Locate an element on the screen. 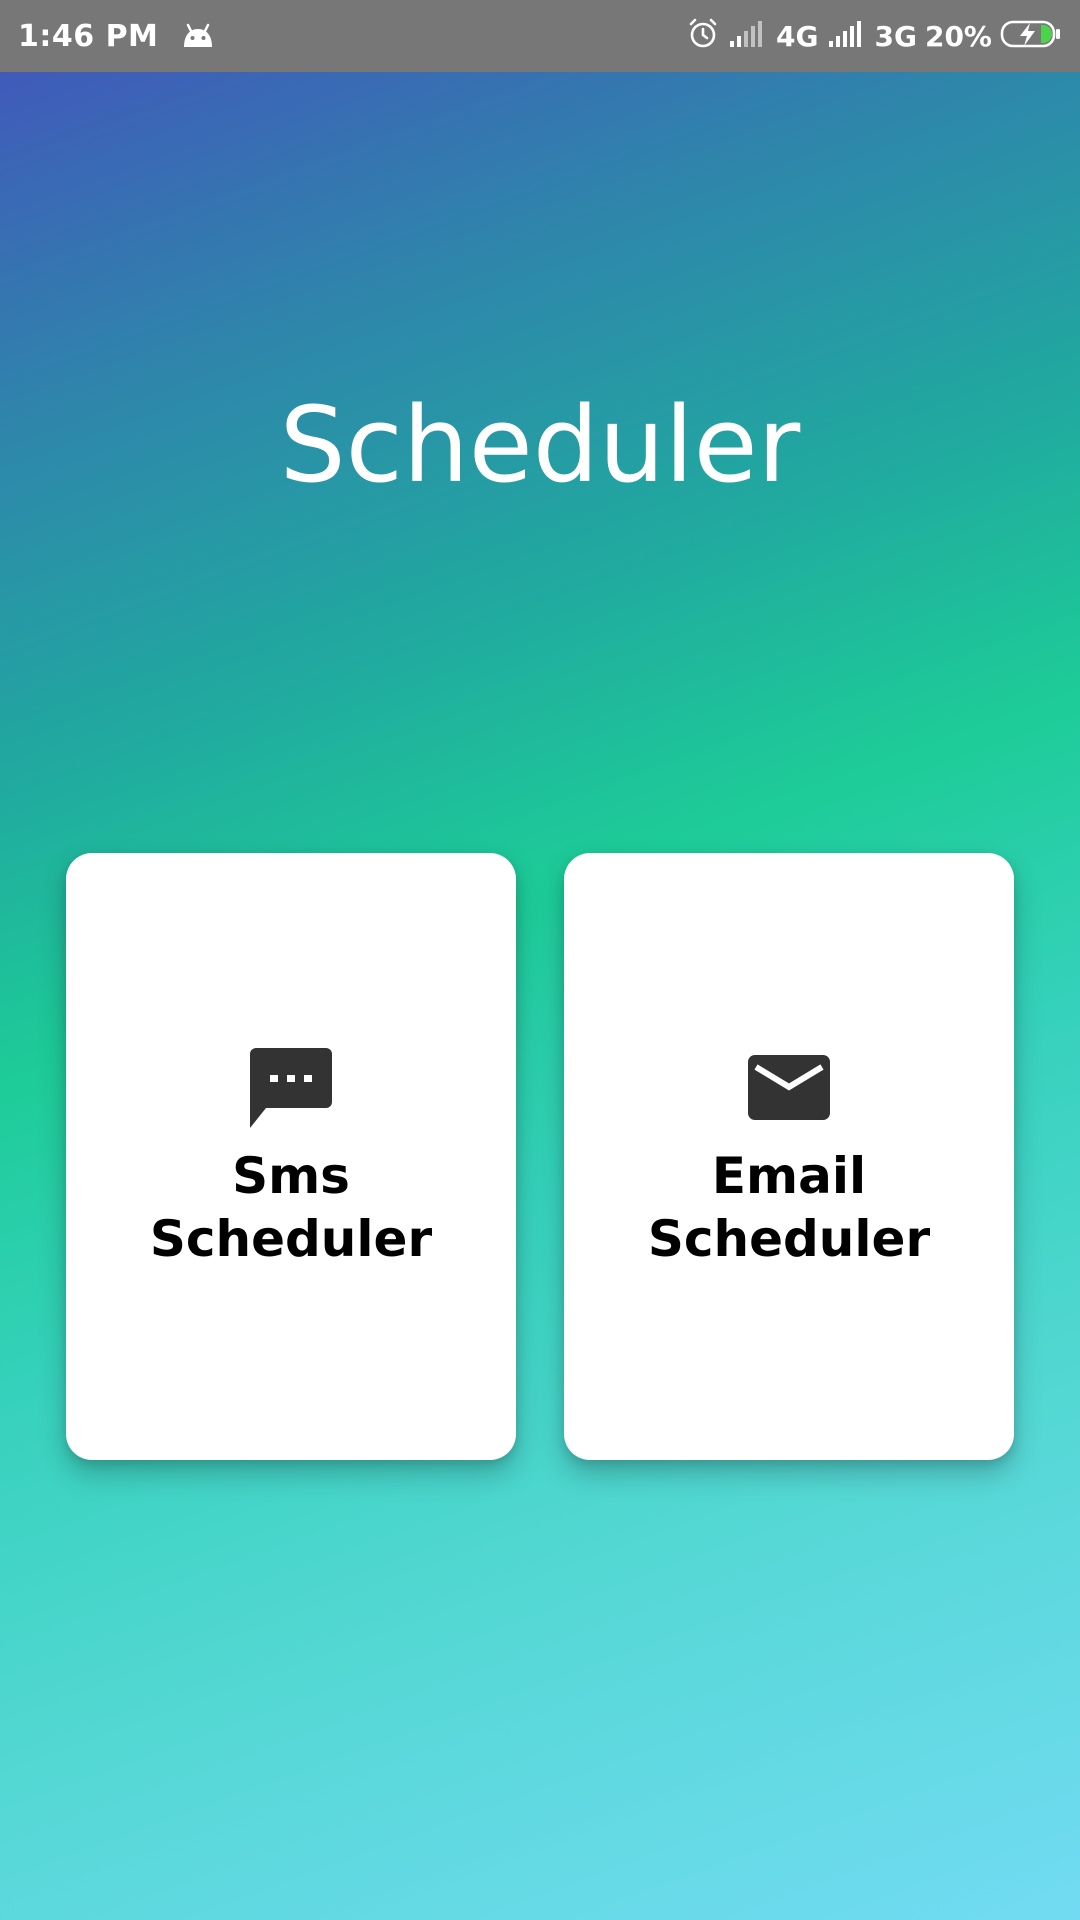 The width and height of the screenshot is (1080, 1920). network-type-1: 4G is located at coordinates (797, 36).